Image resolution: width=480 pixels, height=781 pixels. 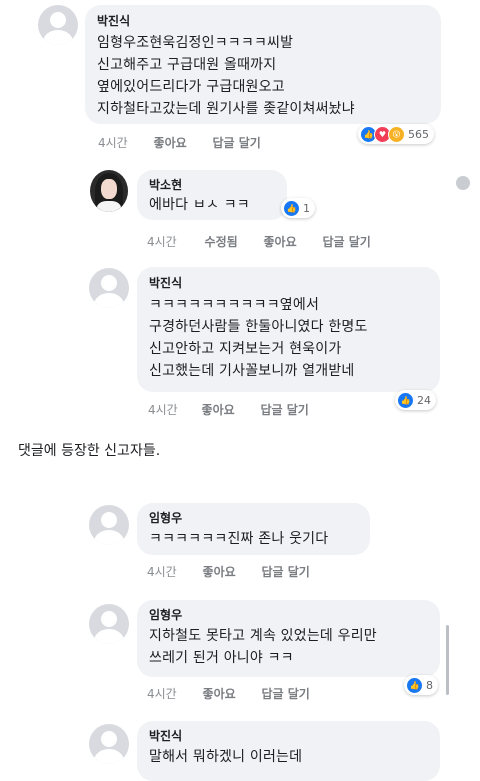 I want to click on comment-bubble: 박진식 말해서 뭐하겠니 이러는데, so click(x=288, y=751).